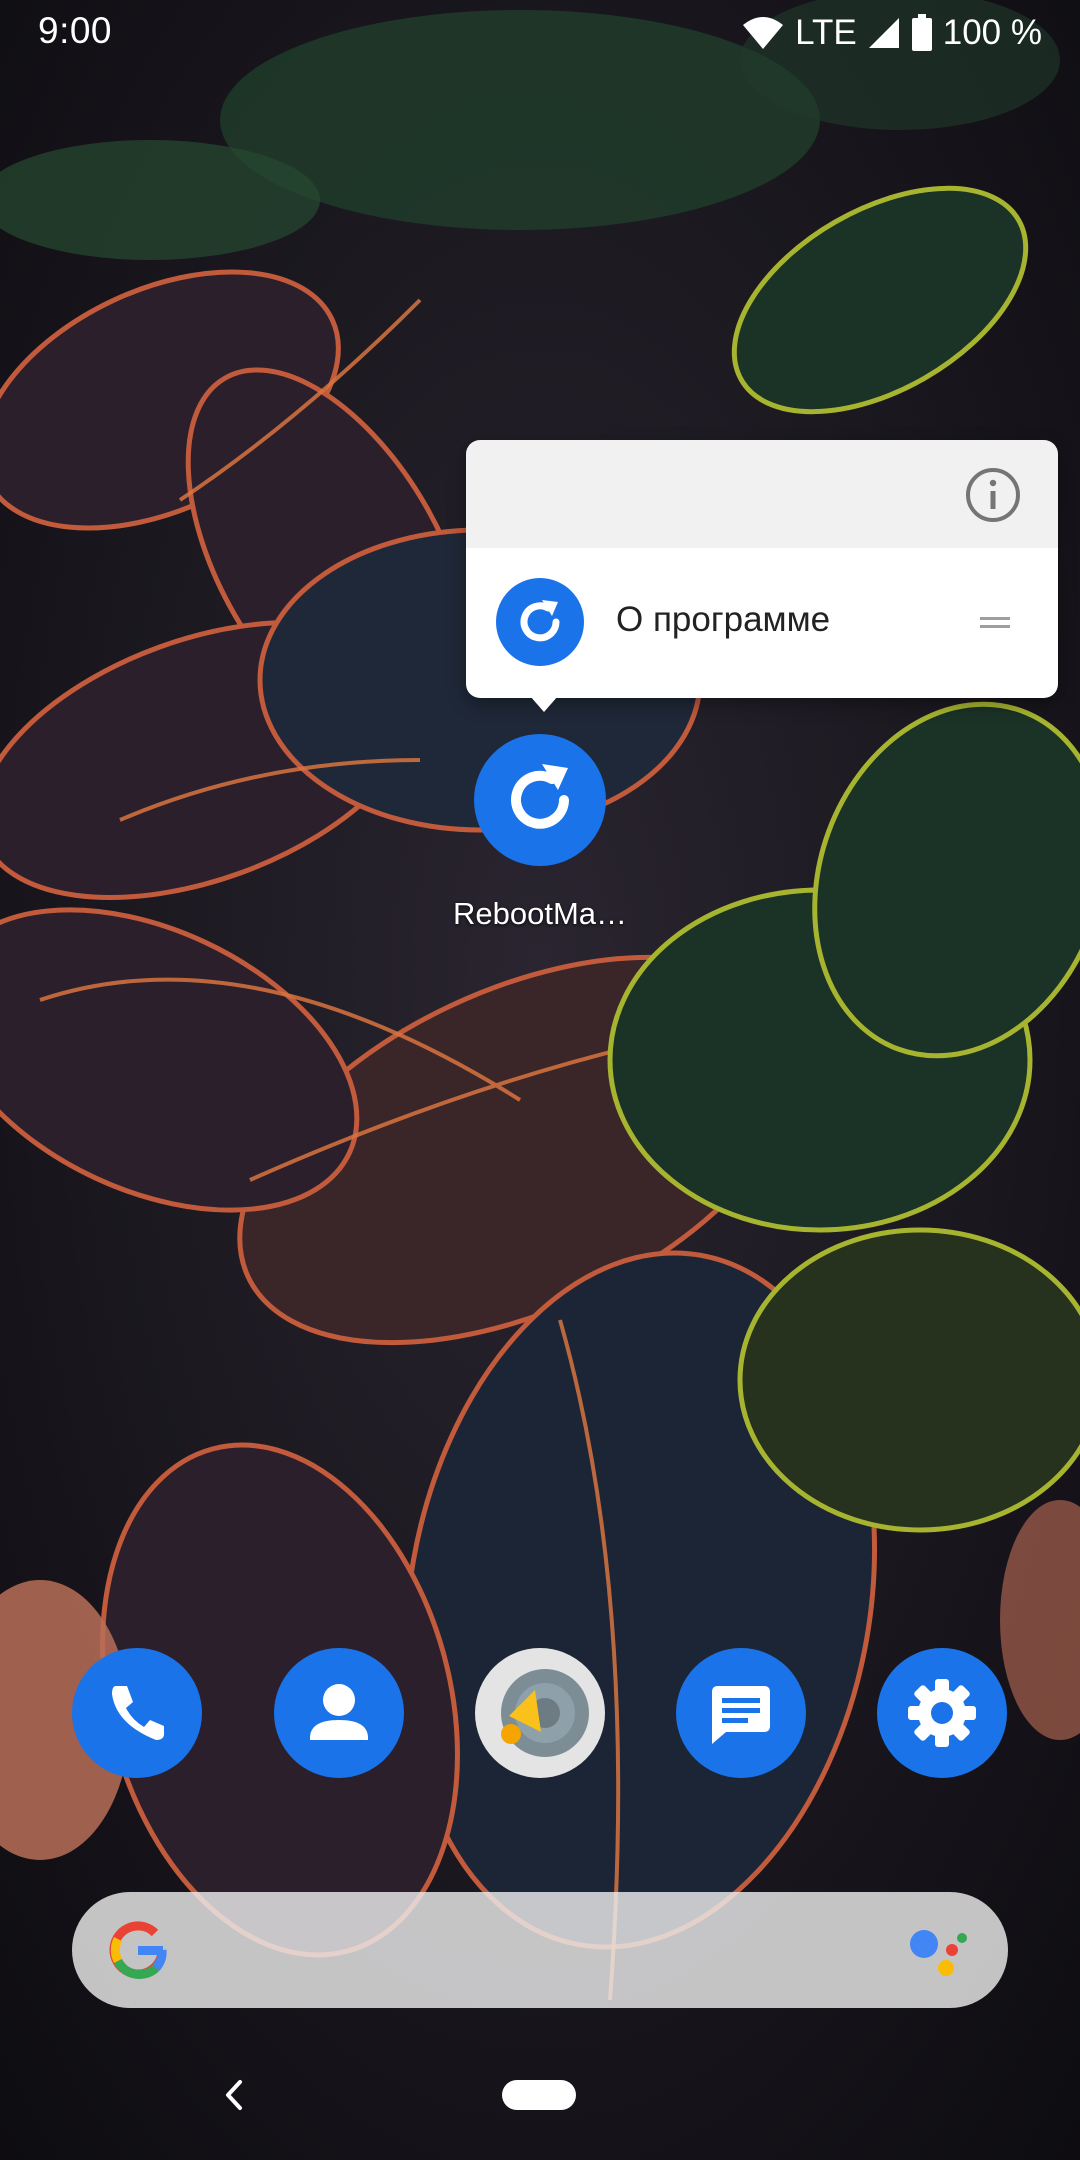 The width and height of the screenshot is (1080, 2160). I want to click on messages-app, so click(741, 1713).